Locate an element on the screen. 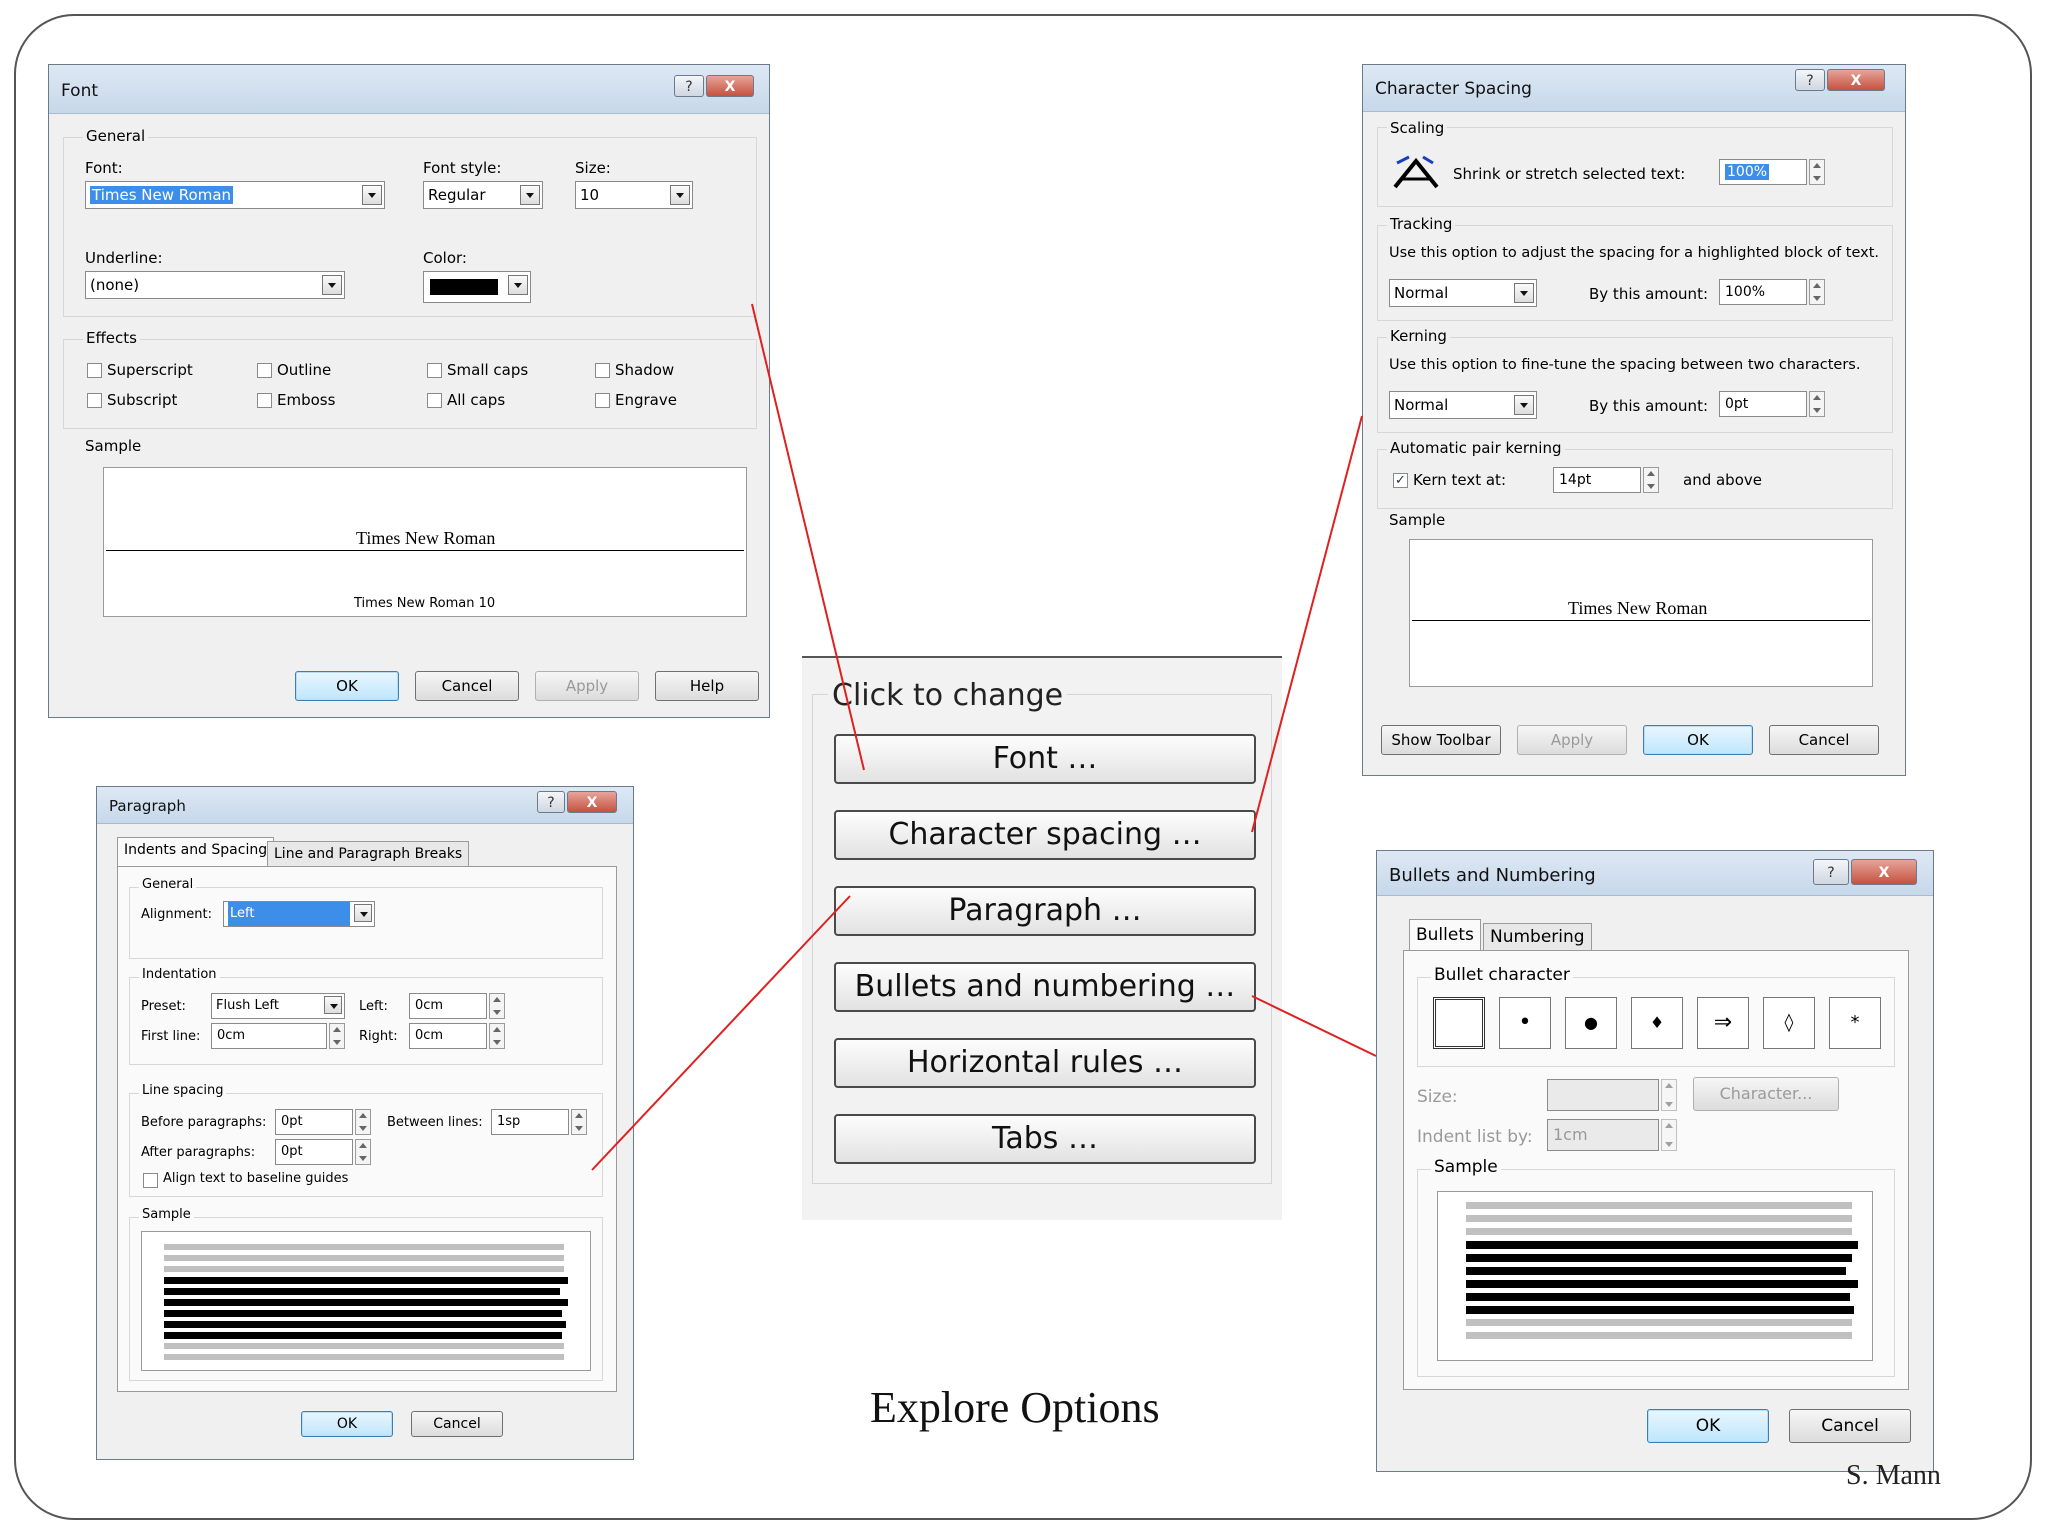  font-style-select: Regular is located at coordinates (483, 195).